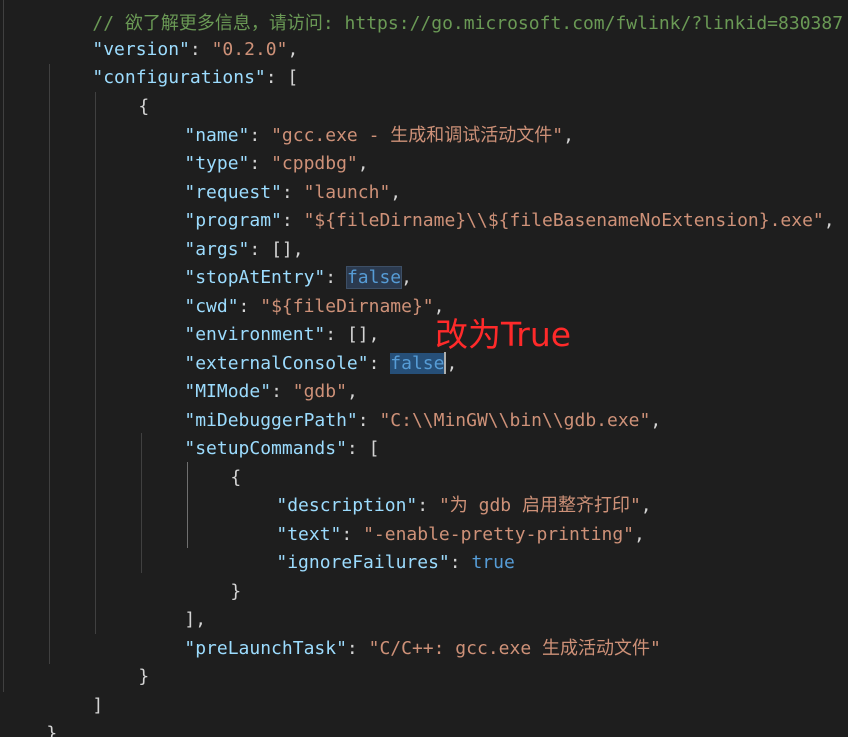 The image size is (848, 737). What do you see at coordinates (244, 249) in the screenshot?
I see `code-line-args: "args": [],` at bounding box center [244, 249].